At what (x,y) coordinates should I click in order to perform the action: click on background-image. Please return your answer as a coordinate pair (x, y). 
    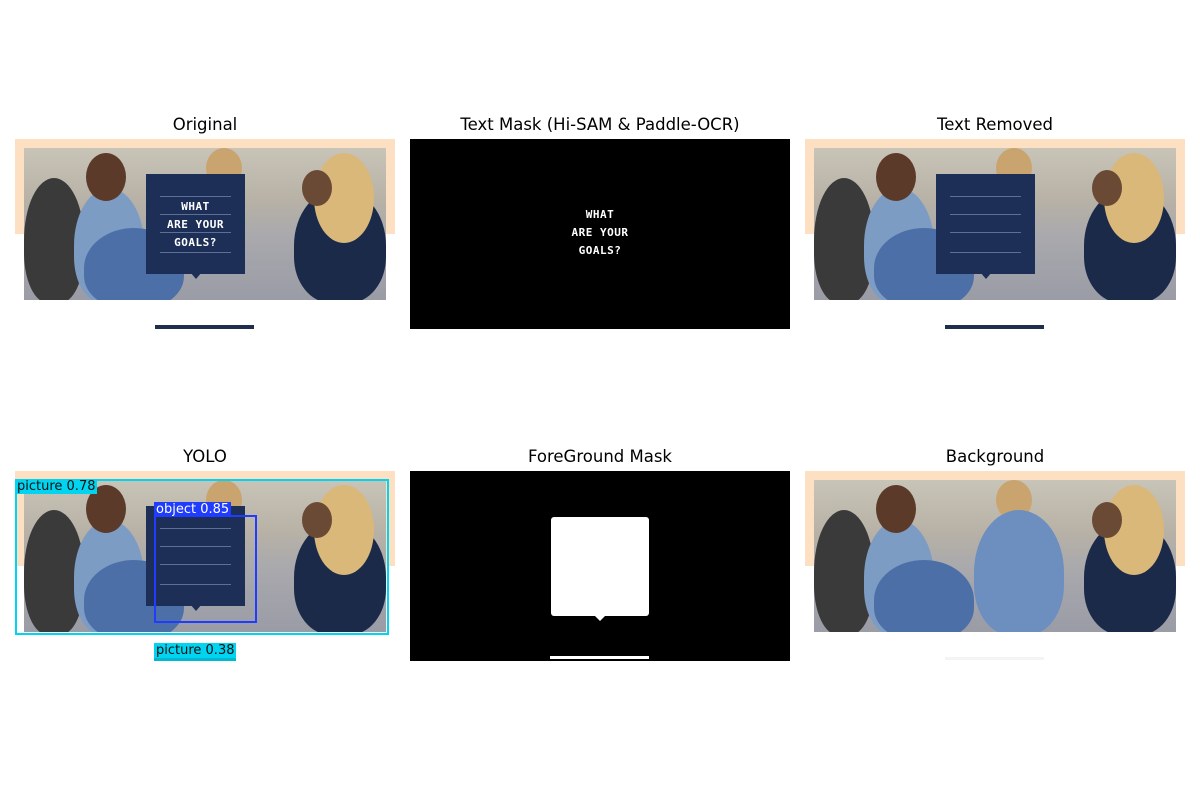
    Looking at the image, I should click on (995, 566).